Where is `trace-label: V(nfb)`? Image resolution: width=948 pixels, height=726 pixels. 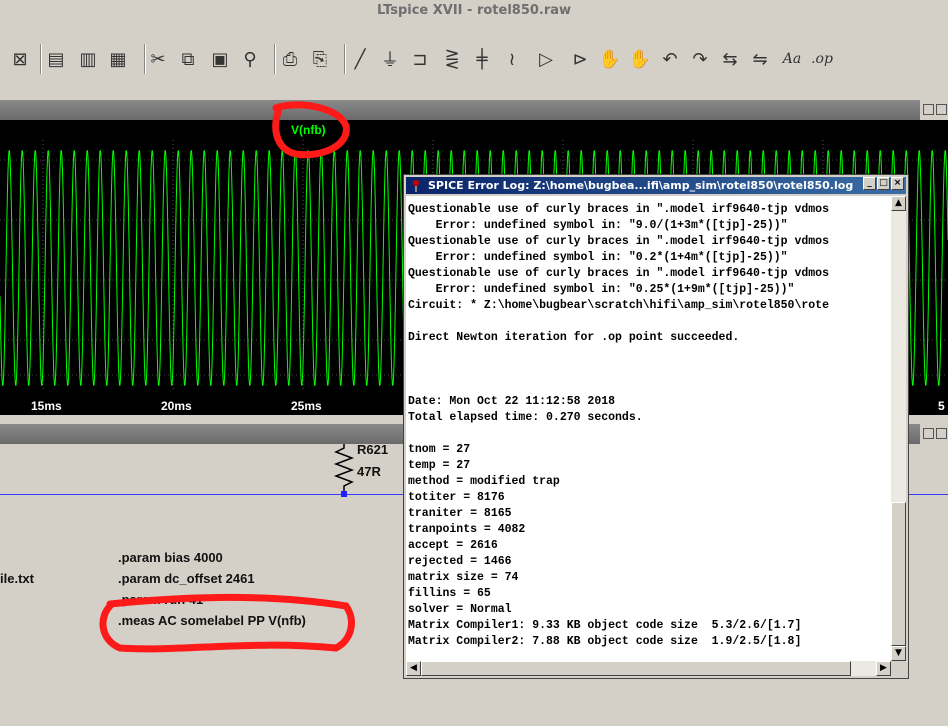
trace-label: V(nfb) is located at coordinates (308, 130).